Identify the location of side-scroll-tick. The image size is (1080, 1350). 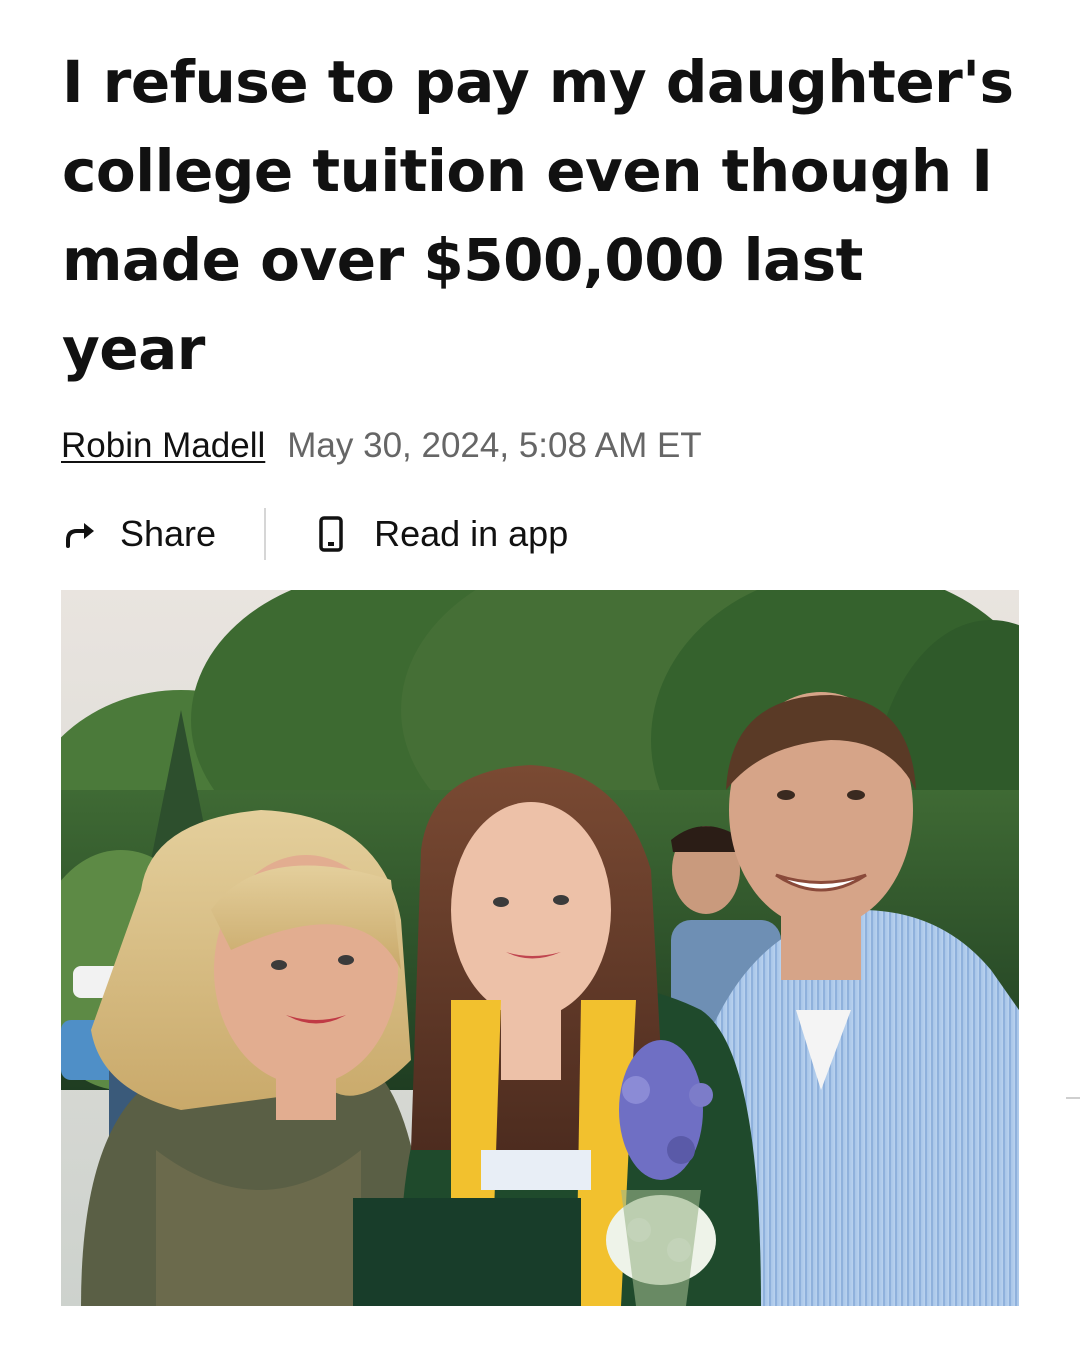
(1073, 1098).